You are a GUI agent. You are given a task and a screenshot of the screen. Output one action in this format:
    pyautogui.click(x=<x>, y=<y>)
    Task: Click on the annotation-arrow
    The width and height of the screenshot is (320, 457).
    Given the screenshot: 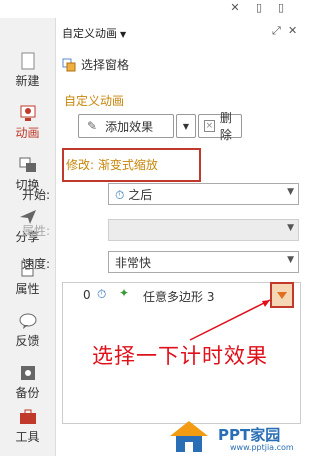 What is the action you would take?
    pyautogui.click(x=230, y=320)
    